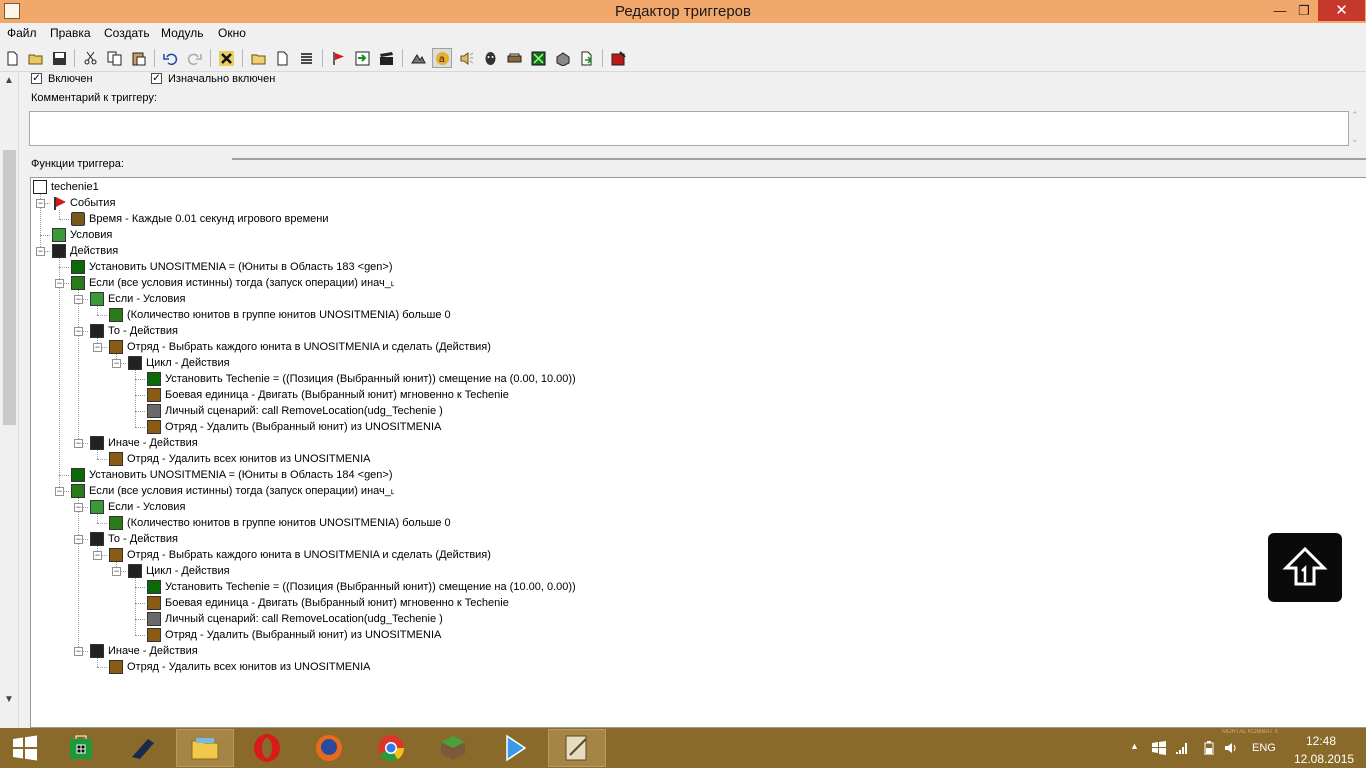 This screenshot has height=768, width=1366. Describe the element at coordinates (1134, 746) in the screenshot. I see `tray-expand-icon: ▲` at that location.